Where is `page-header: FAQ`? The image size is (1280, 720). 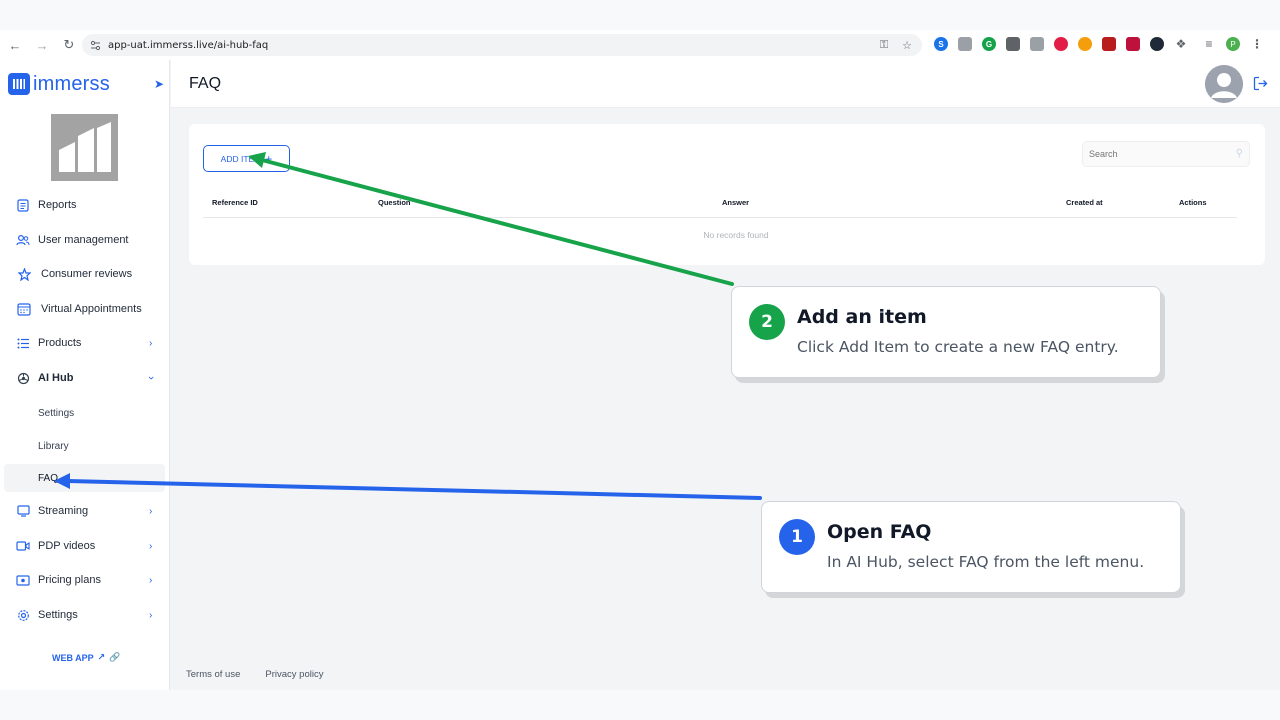
page-header: FAQ is located at coordinates (725, 84).